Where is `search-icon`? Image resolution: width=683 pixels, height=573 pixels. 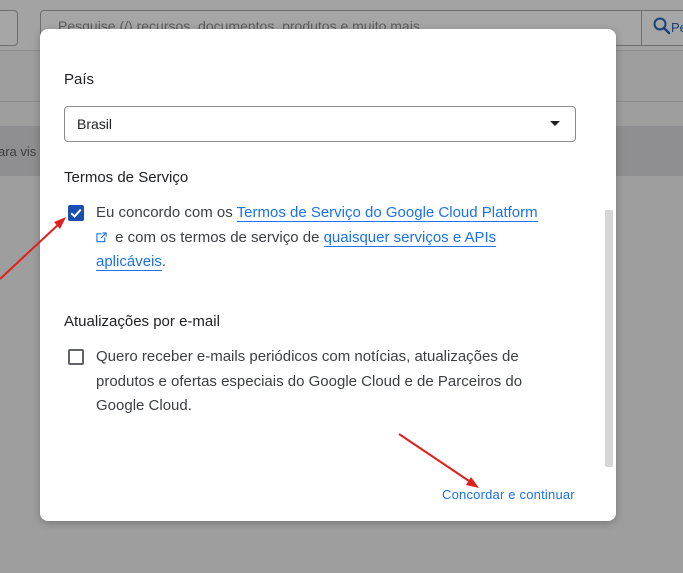 search-icon is located at coordinates (662, 26).